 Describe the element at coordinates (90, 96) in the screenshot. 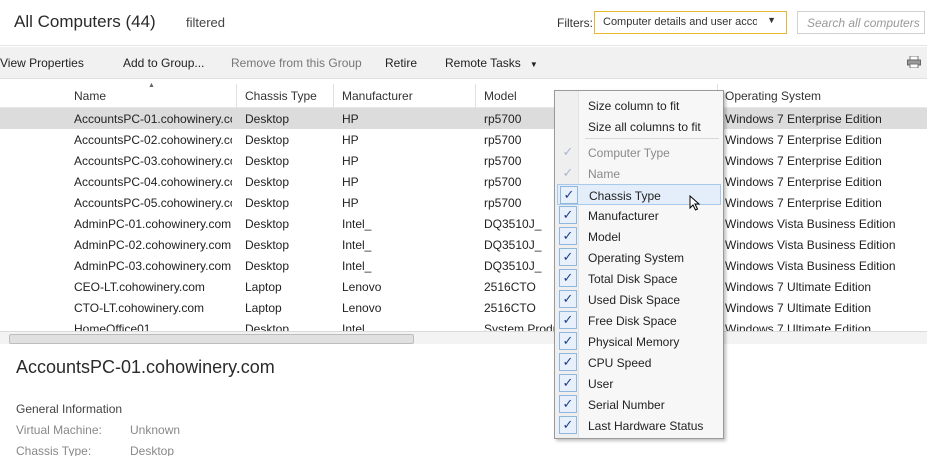

I see `column-header-name: Name` at that location.